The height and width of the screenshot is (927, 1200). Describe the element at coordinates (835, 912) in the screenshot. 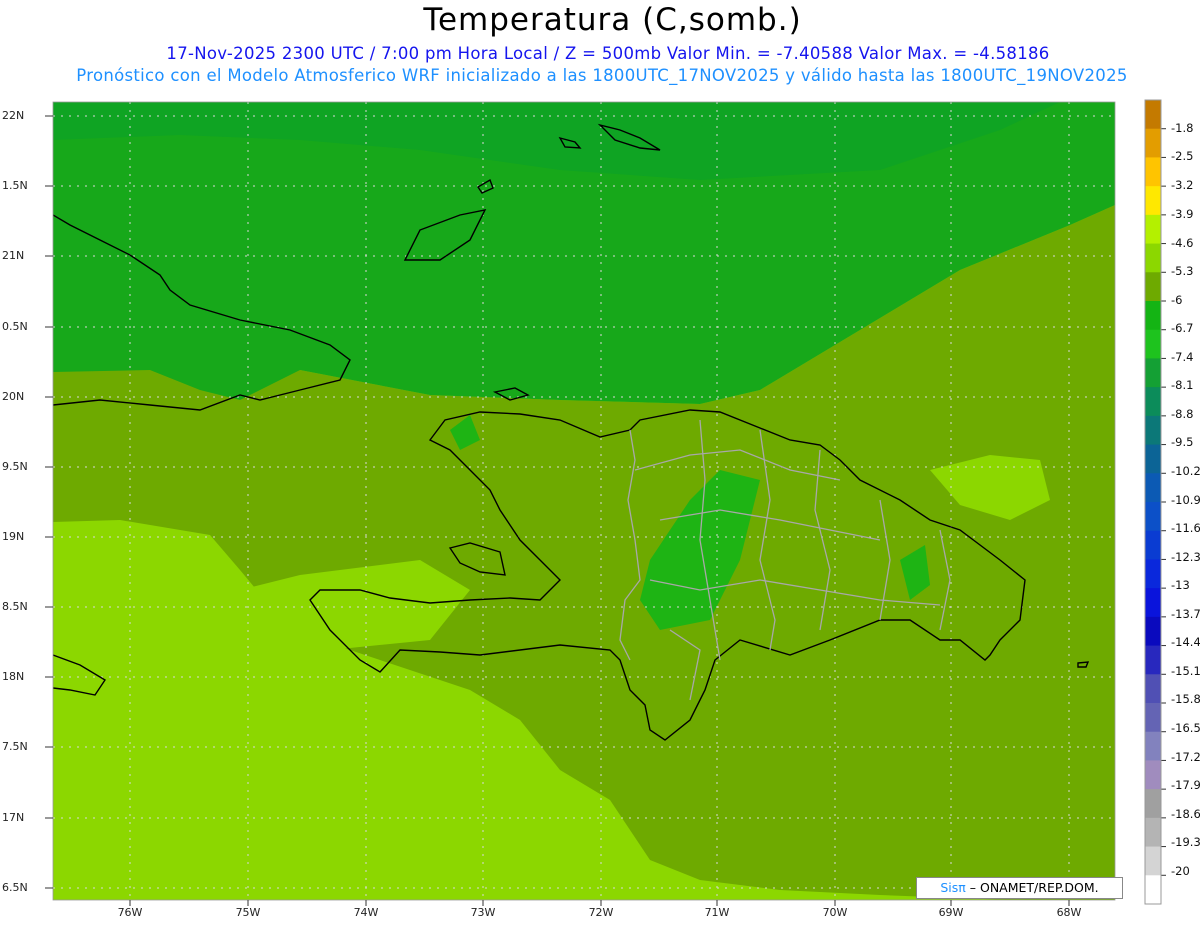

I see `lon-label: 70W` at that location.